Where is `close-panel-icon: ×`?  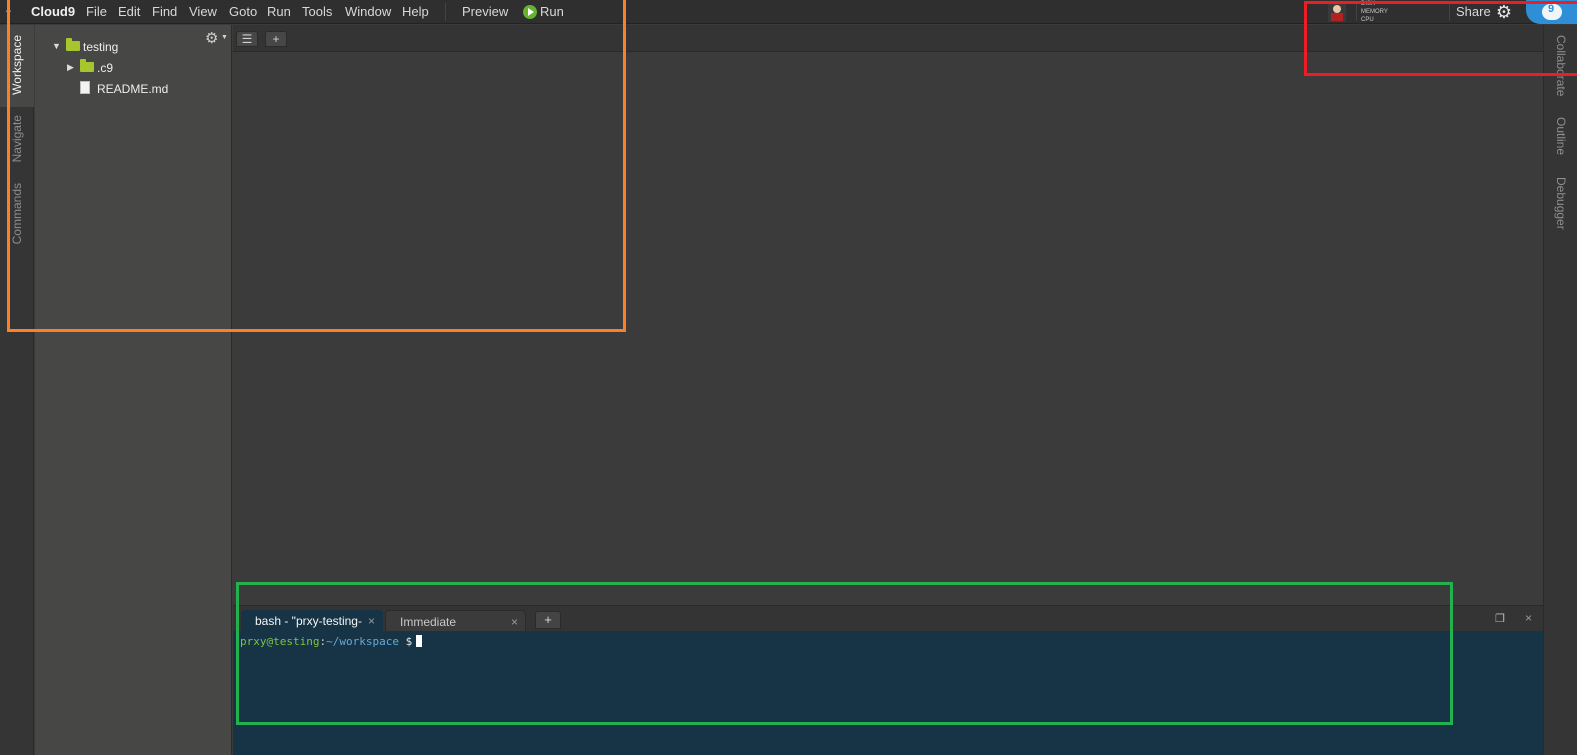 close-panel-icon: × is located at coordinates (1528, 618).